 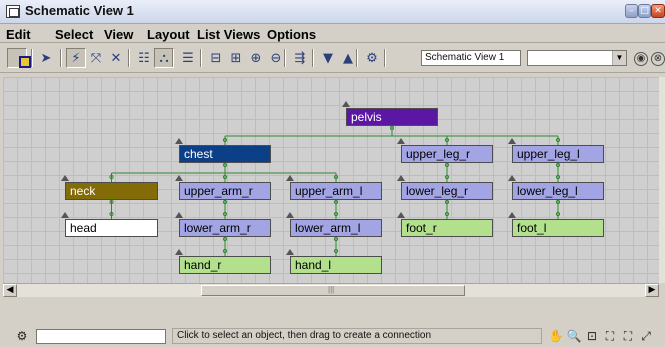 I want to click on preferences-icon: ⚙, so click(x=372, y=58).